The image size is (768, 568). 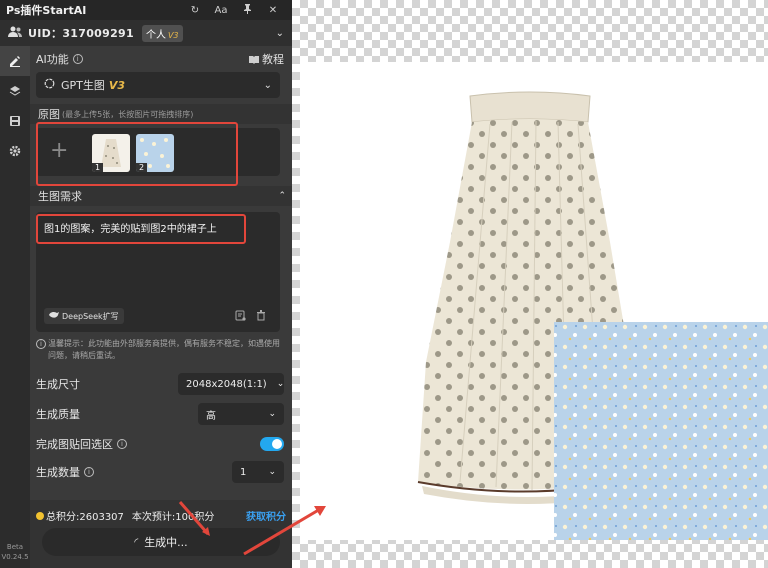 I want to click on badge-level: V3, so click(x=173, y=35).